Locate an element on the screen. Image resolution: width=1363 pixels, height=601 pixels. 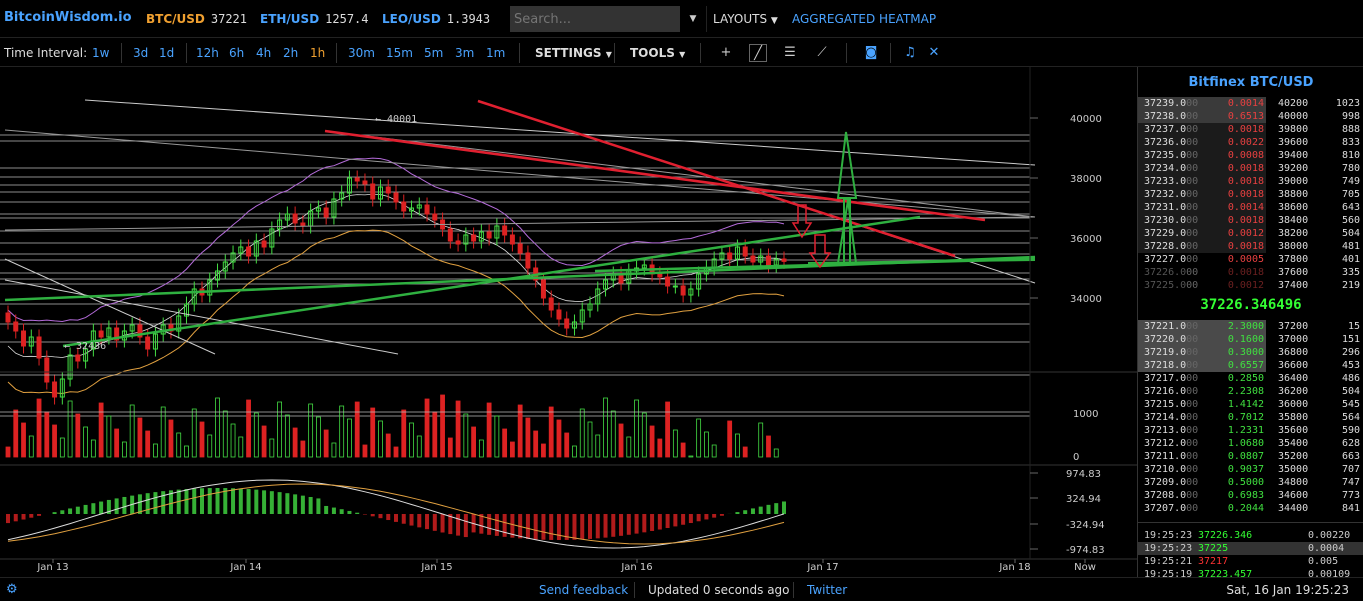
interval-30m: 30m is located at coordinates (361, 53).